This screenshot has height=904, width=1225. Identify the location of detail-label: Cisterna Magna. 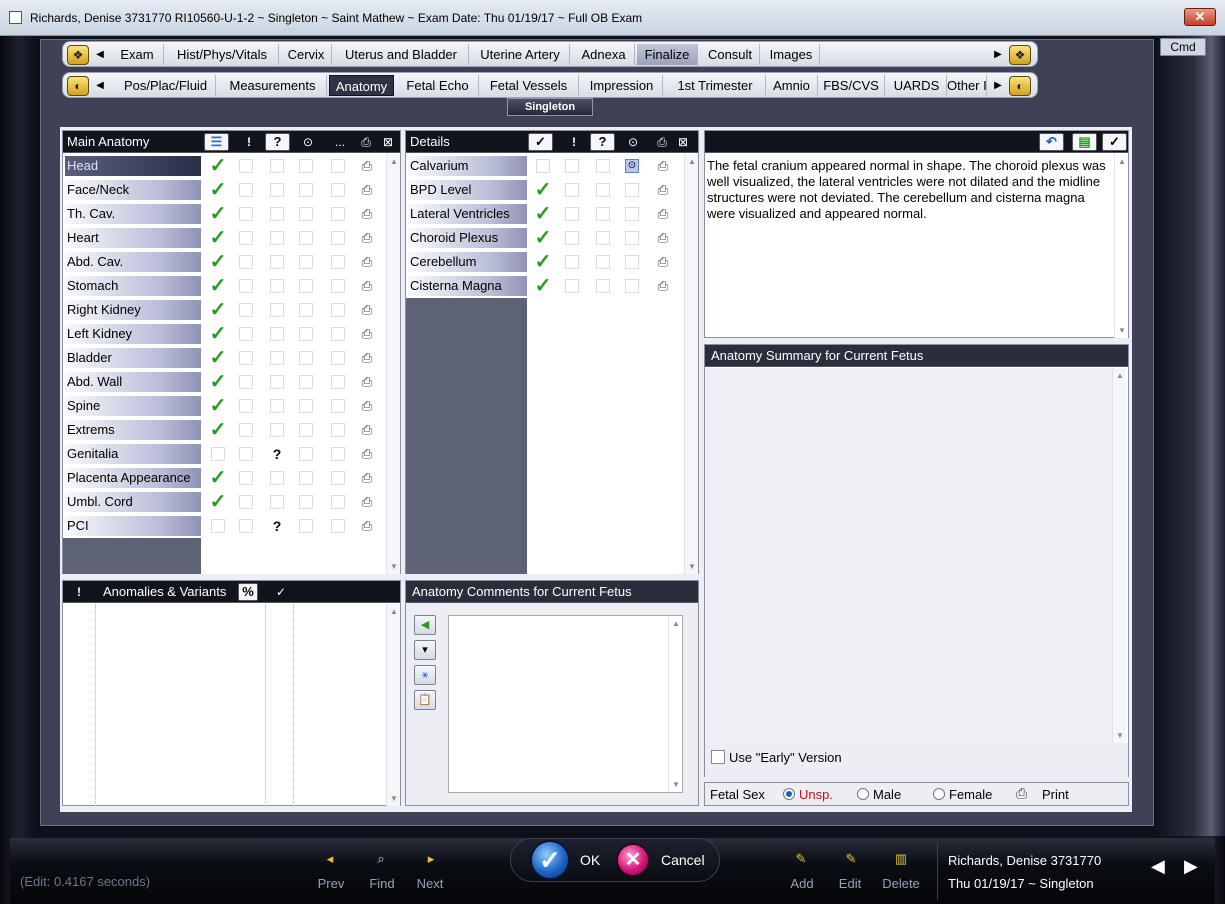
(467, 286).